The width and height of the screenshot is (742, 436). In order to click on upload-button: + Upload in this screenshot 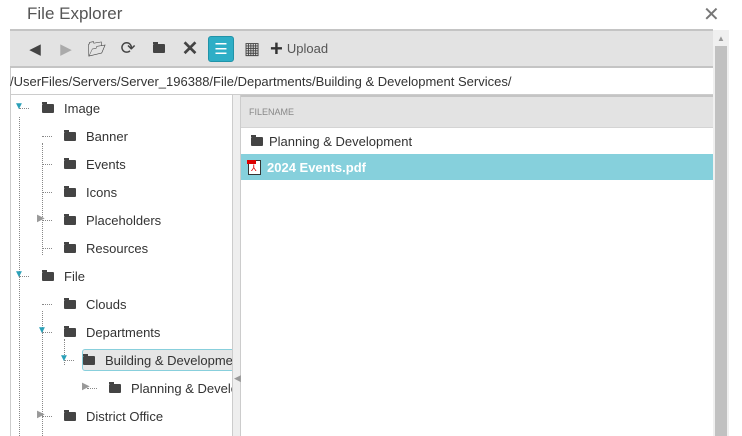, I will do `click(299, 48)`.